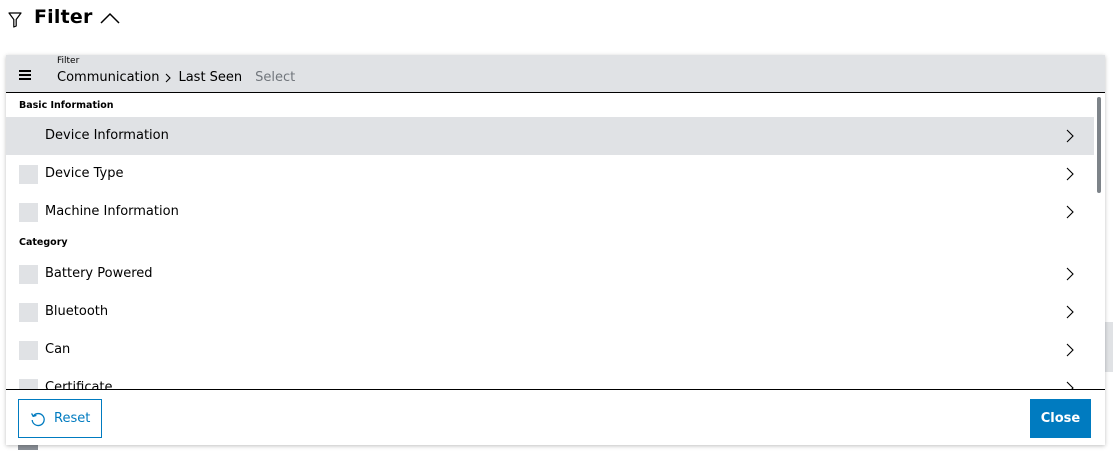  I want to click on section-header-category: Category, so click(43, 242).